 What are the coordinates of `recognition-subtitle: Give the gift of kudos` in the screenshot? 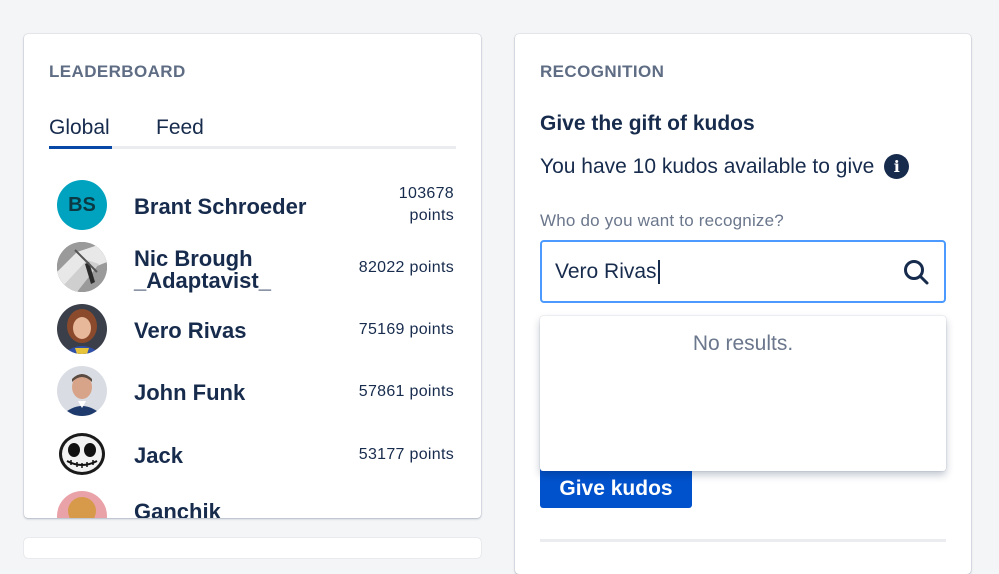 It's located at (647, 123).